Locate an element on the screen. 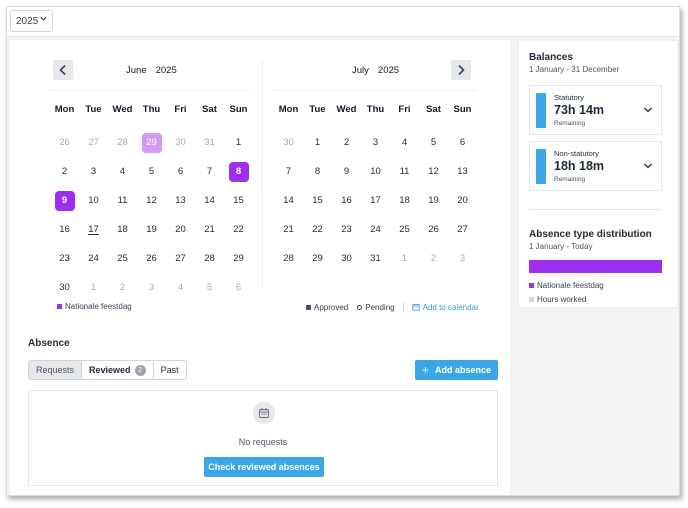  status-legend: Approved Pending Add to calendar is located at coordinates (392, 307).